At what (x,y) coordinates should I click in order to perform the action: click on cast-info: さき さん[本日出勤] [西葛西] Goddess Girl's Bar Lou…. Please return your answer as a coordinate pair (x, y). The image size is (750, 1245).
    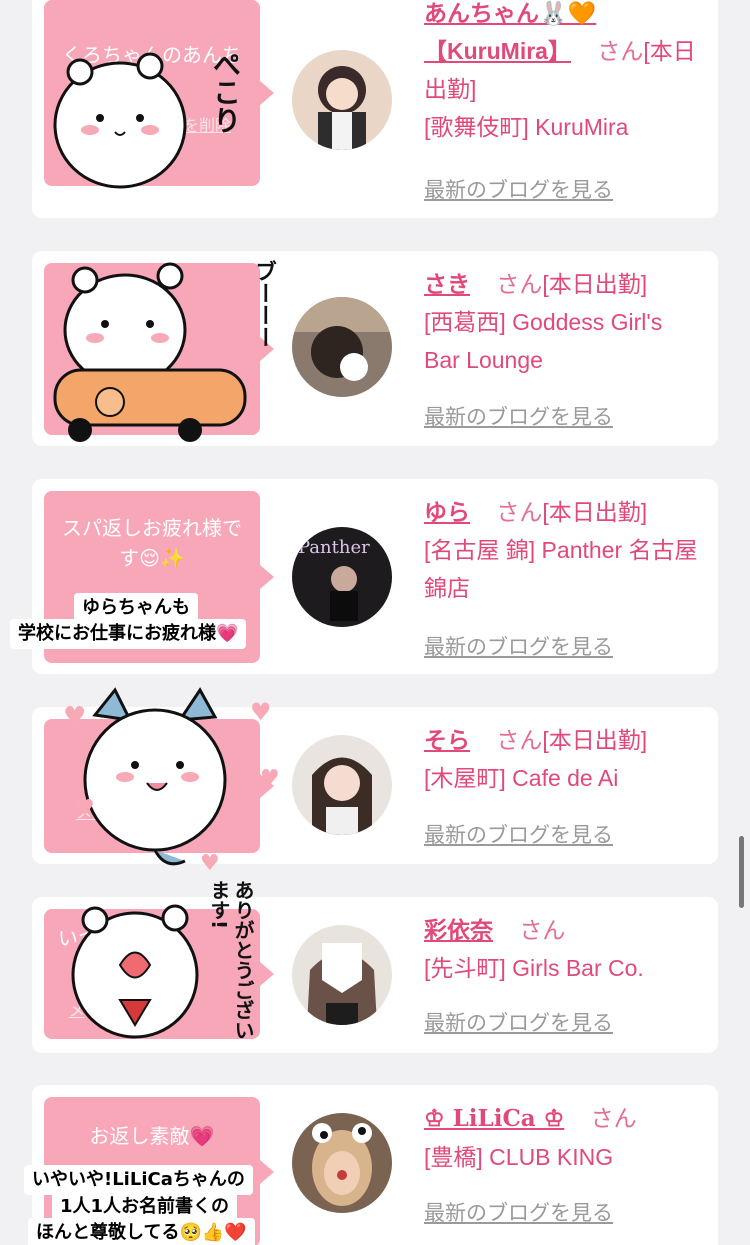
    Looking at the image, I should click on (564, 322).